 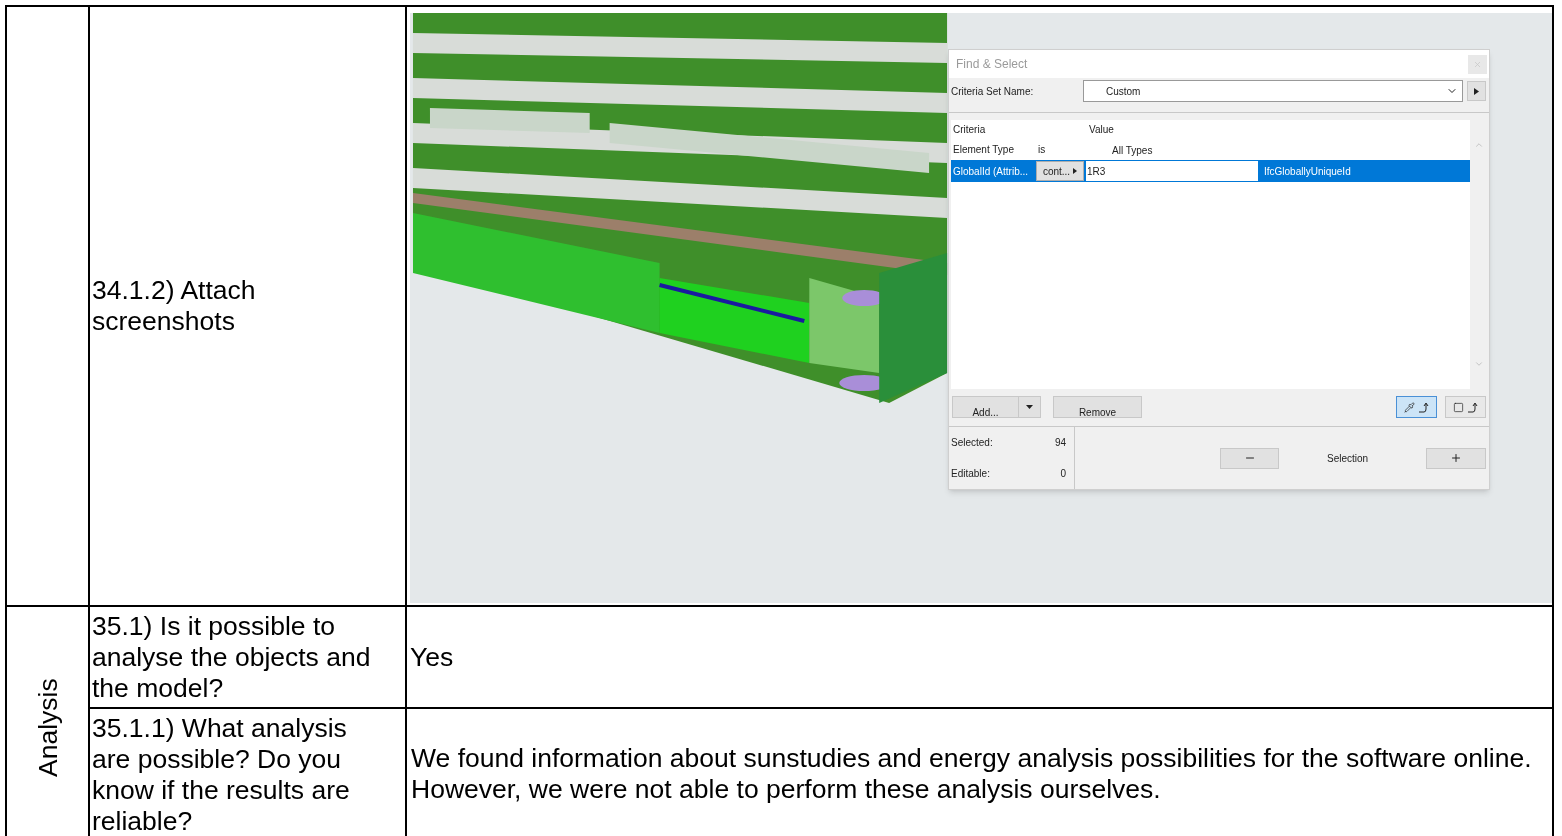 I want to click on caret-icon, so click(x=1029, y=407).